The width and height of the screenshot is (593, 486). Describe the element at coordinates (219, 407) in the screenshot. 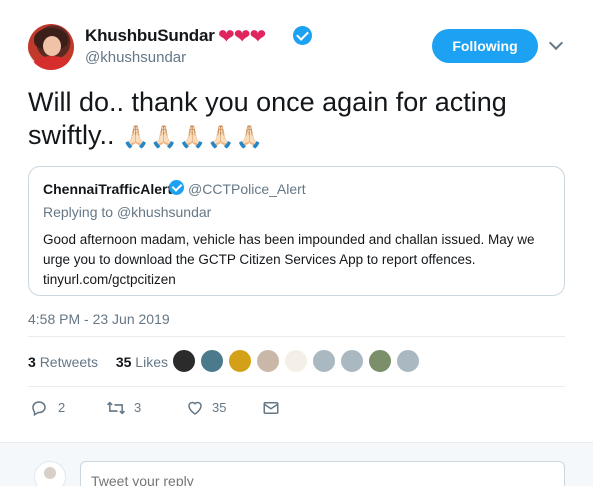

I see `like-count: 35` at that location.